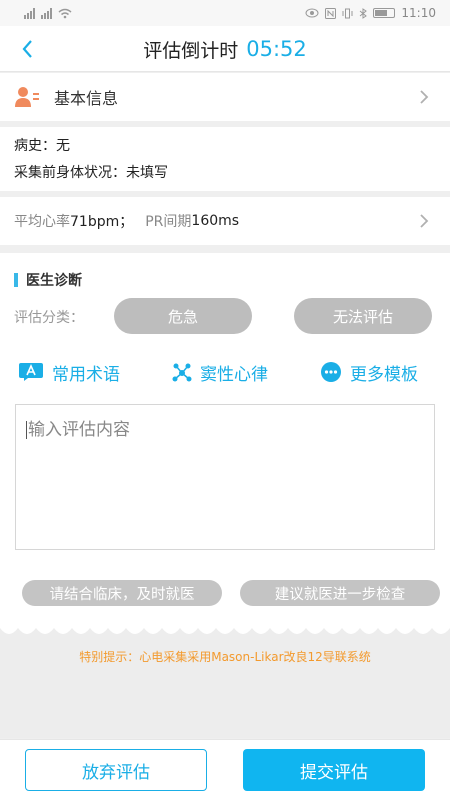 Image resolution: width=450 pixels, height=800 pixels. What do you see at coordinates (334, 770) in the screenshot?
I see `submit-button: 提交评估` at bounding box center [334, 770].